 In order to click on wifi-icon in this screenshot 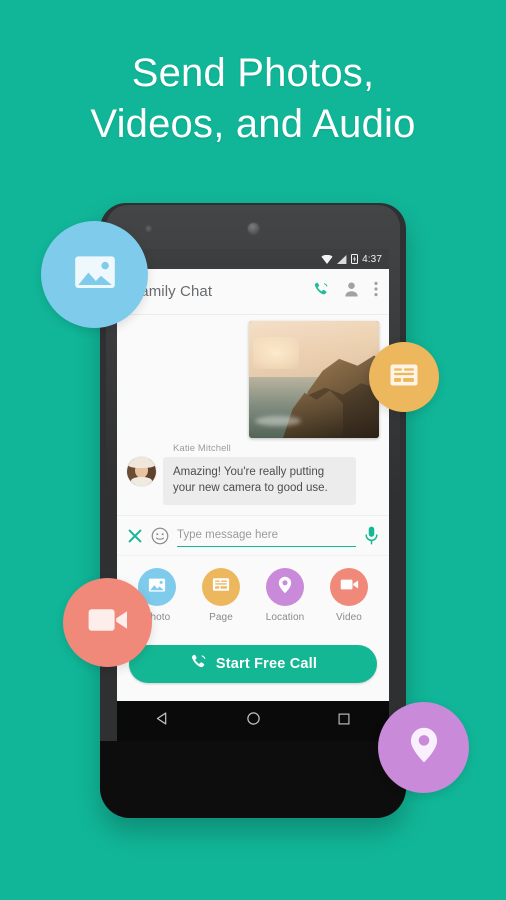, I will do `click(327, 259)`.